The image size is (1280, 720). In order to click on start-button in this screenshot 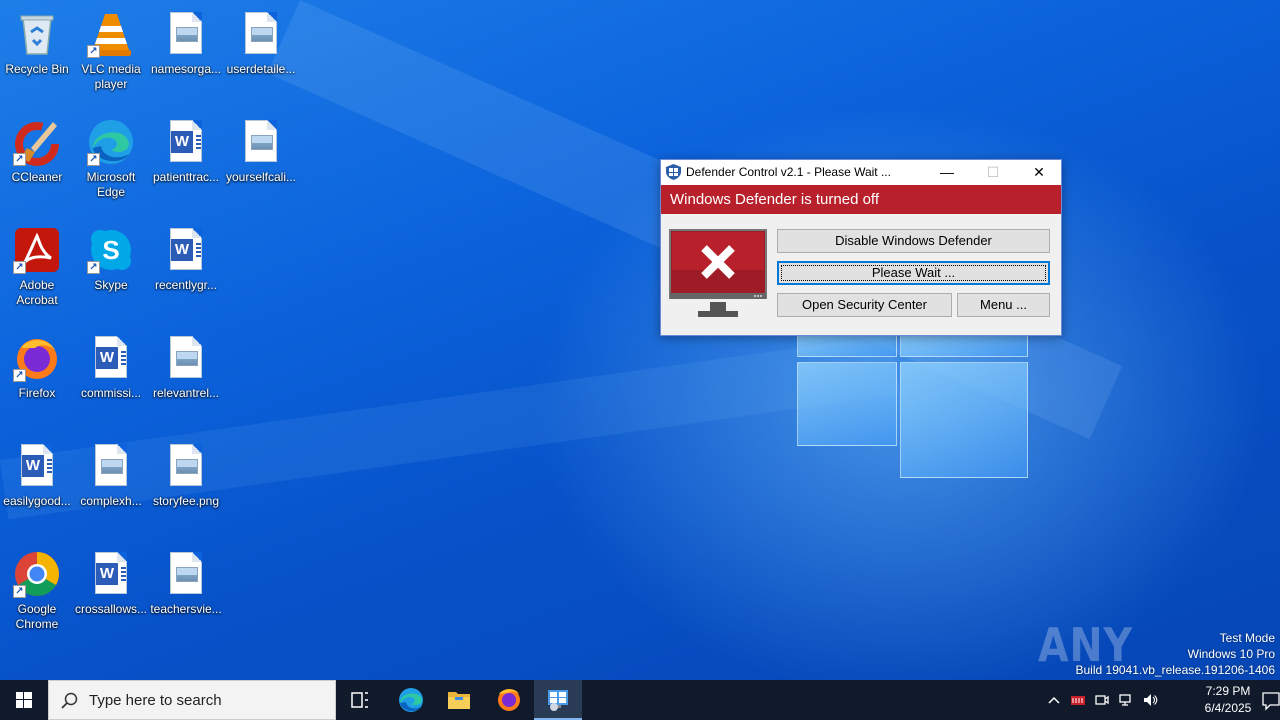, I will do `click(24, 700)`.